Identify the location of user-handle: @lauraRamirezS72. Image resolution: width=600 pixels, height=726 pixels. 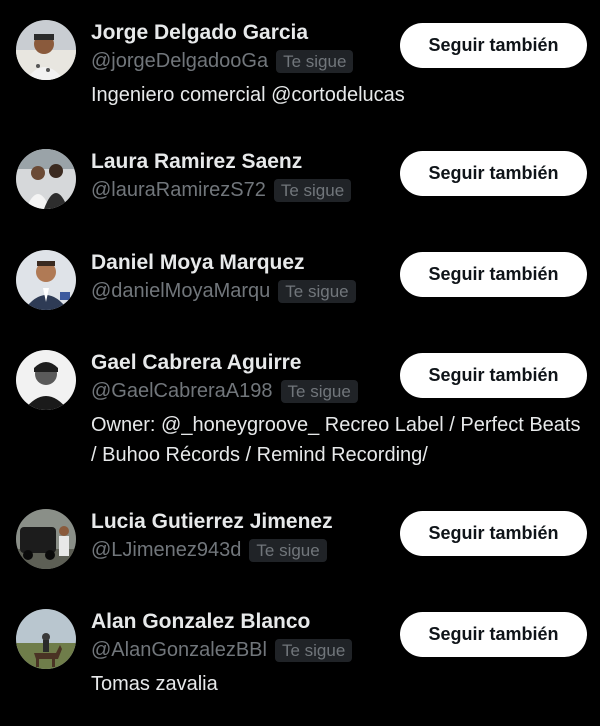
(178, 190).